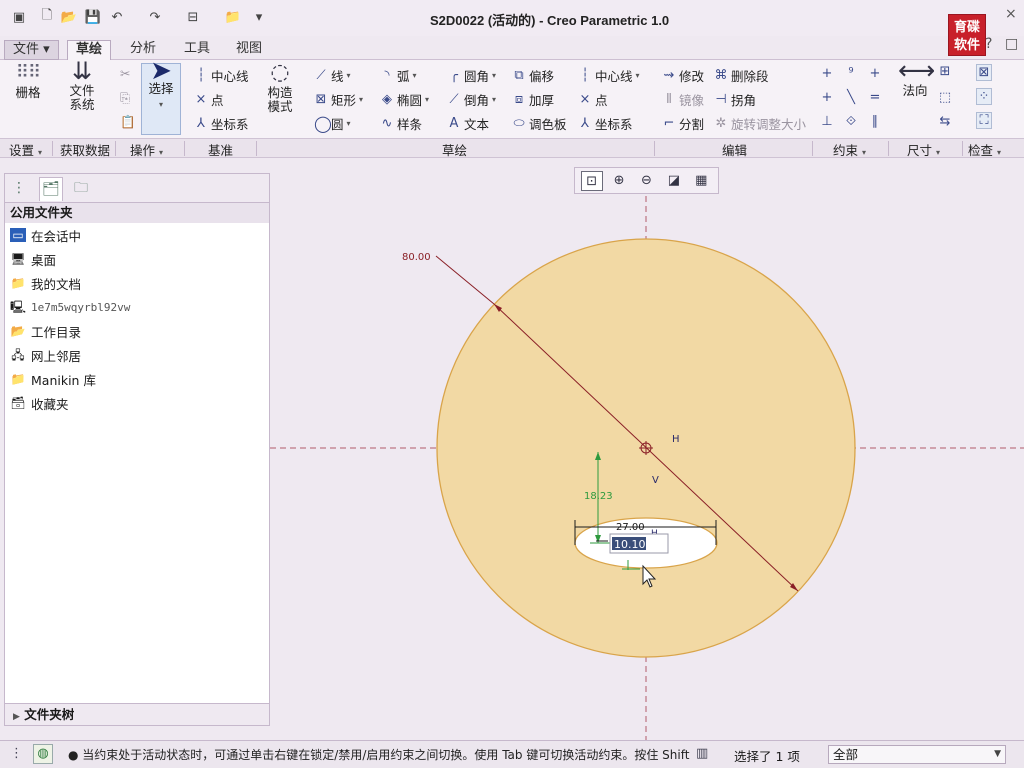 Image resolution: width=1024 pixels, height=768 pixels. What do you see at coordinates (917, 754) in the screenshot?
I see `selection-filter-select: 全部 ▼` at bounding box center [917, 754].